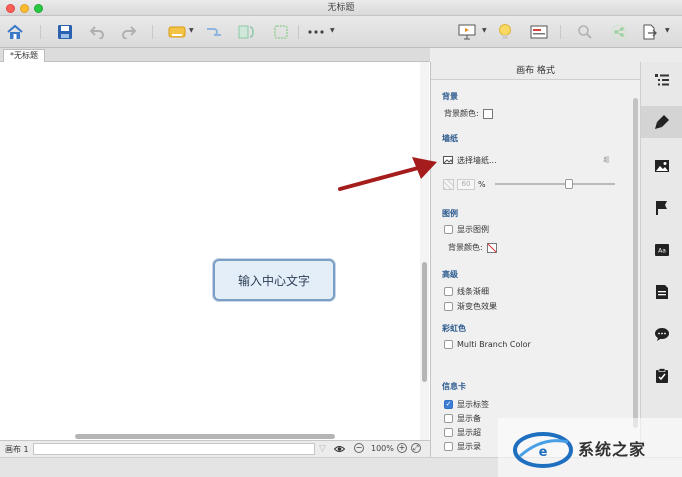  Describe the element at coordinates (17, 449) in the screenshot. I see `sheet-tab: 画布 1` at that location.